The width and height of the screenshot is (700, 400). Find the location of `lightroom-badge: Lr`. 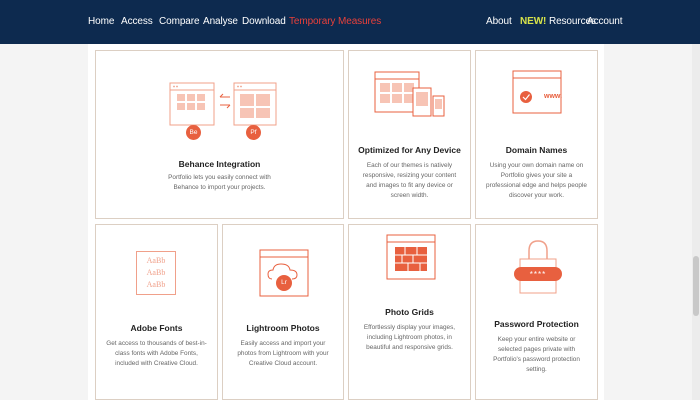

lightroom-badge: Lr is located at coordinates (284, 283).